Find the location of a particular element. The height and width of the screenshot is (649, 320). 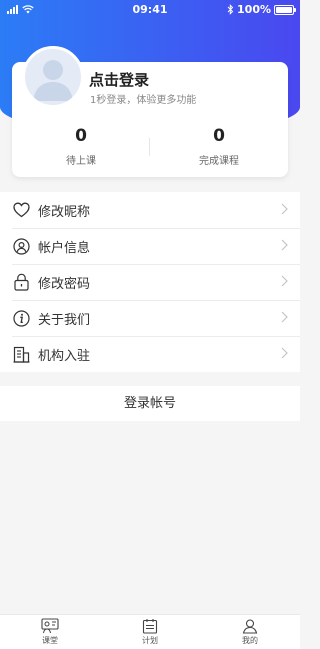

menu-item-label: 修改密码 is located at coordinates (64, 284).